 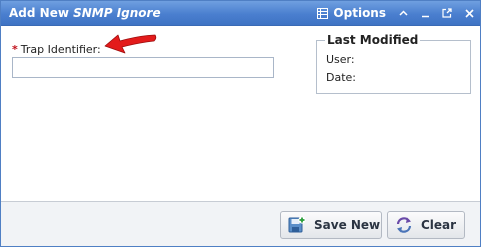 I want to click on red-arrow-icon, so click(x=130, y=44).